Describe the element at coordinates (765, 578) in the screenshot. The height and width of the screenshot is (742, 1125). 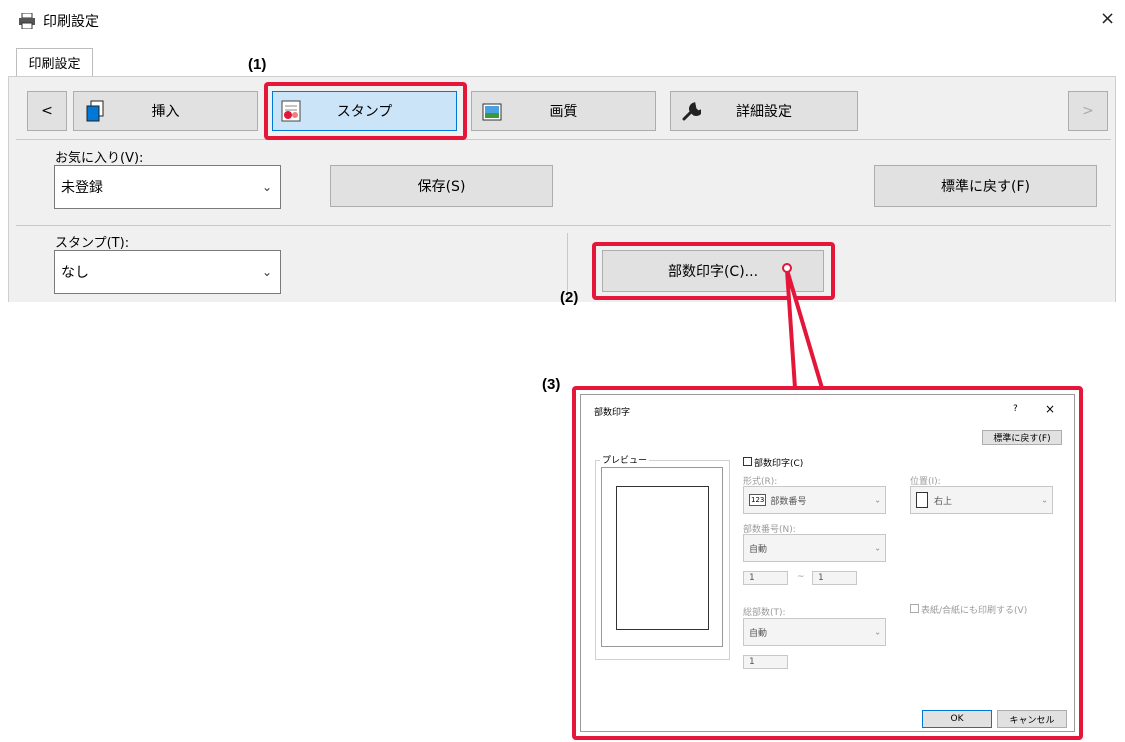
I see `range-from-input: 1` at that location.